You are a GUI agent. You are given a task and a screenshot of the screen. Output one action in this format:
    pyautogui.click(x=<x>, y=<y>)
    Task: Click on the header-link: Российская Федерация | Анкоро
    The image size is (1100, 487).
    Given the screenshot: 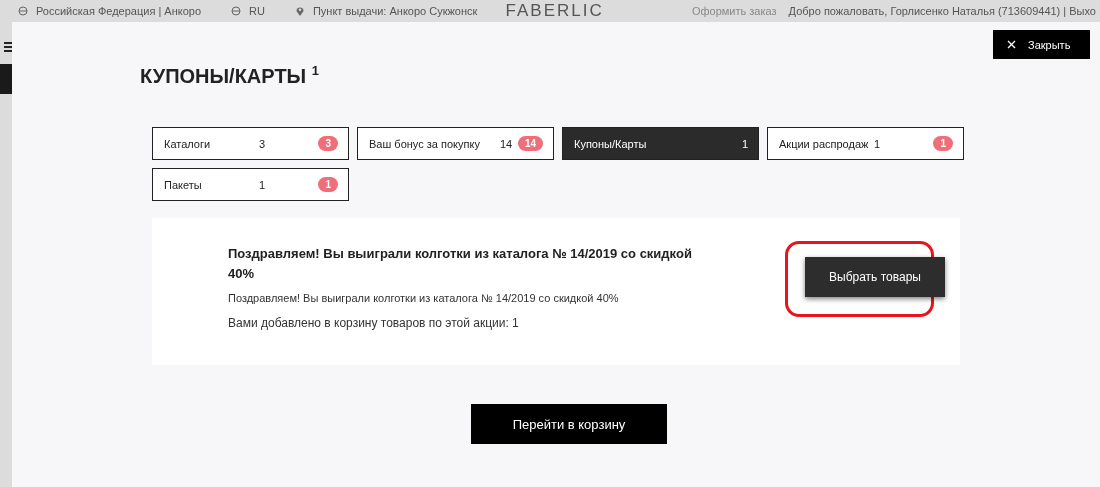 What is the action you would take?
    pyautogui.click(x=119, y=11)
    